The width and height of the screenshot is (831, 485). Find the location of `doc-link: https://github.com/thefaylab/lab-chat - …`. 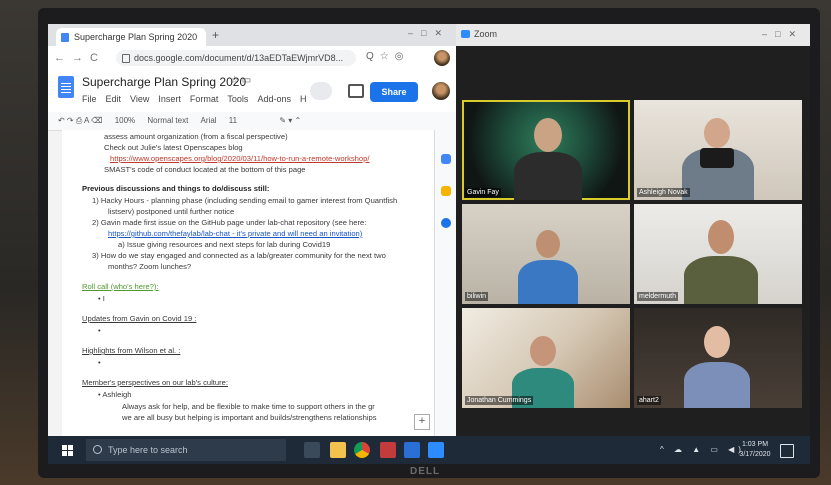

doc-link: https://github.com/thefaylab/lab-chat - … is located at coordinates (235, 233).